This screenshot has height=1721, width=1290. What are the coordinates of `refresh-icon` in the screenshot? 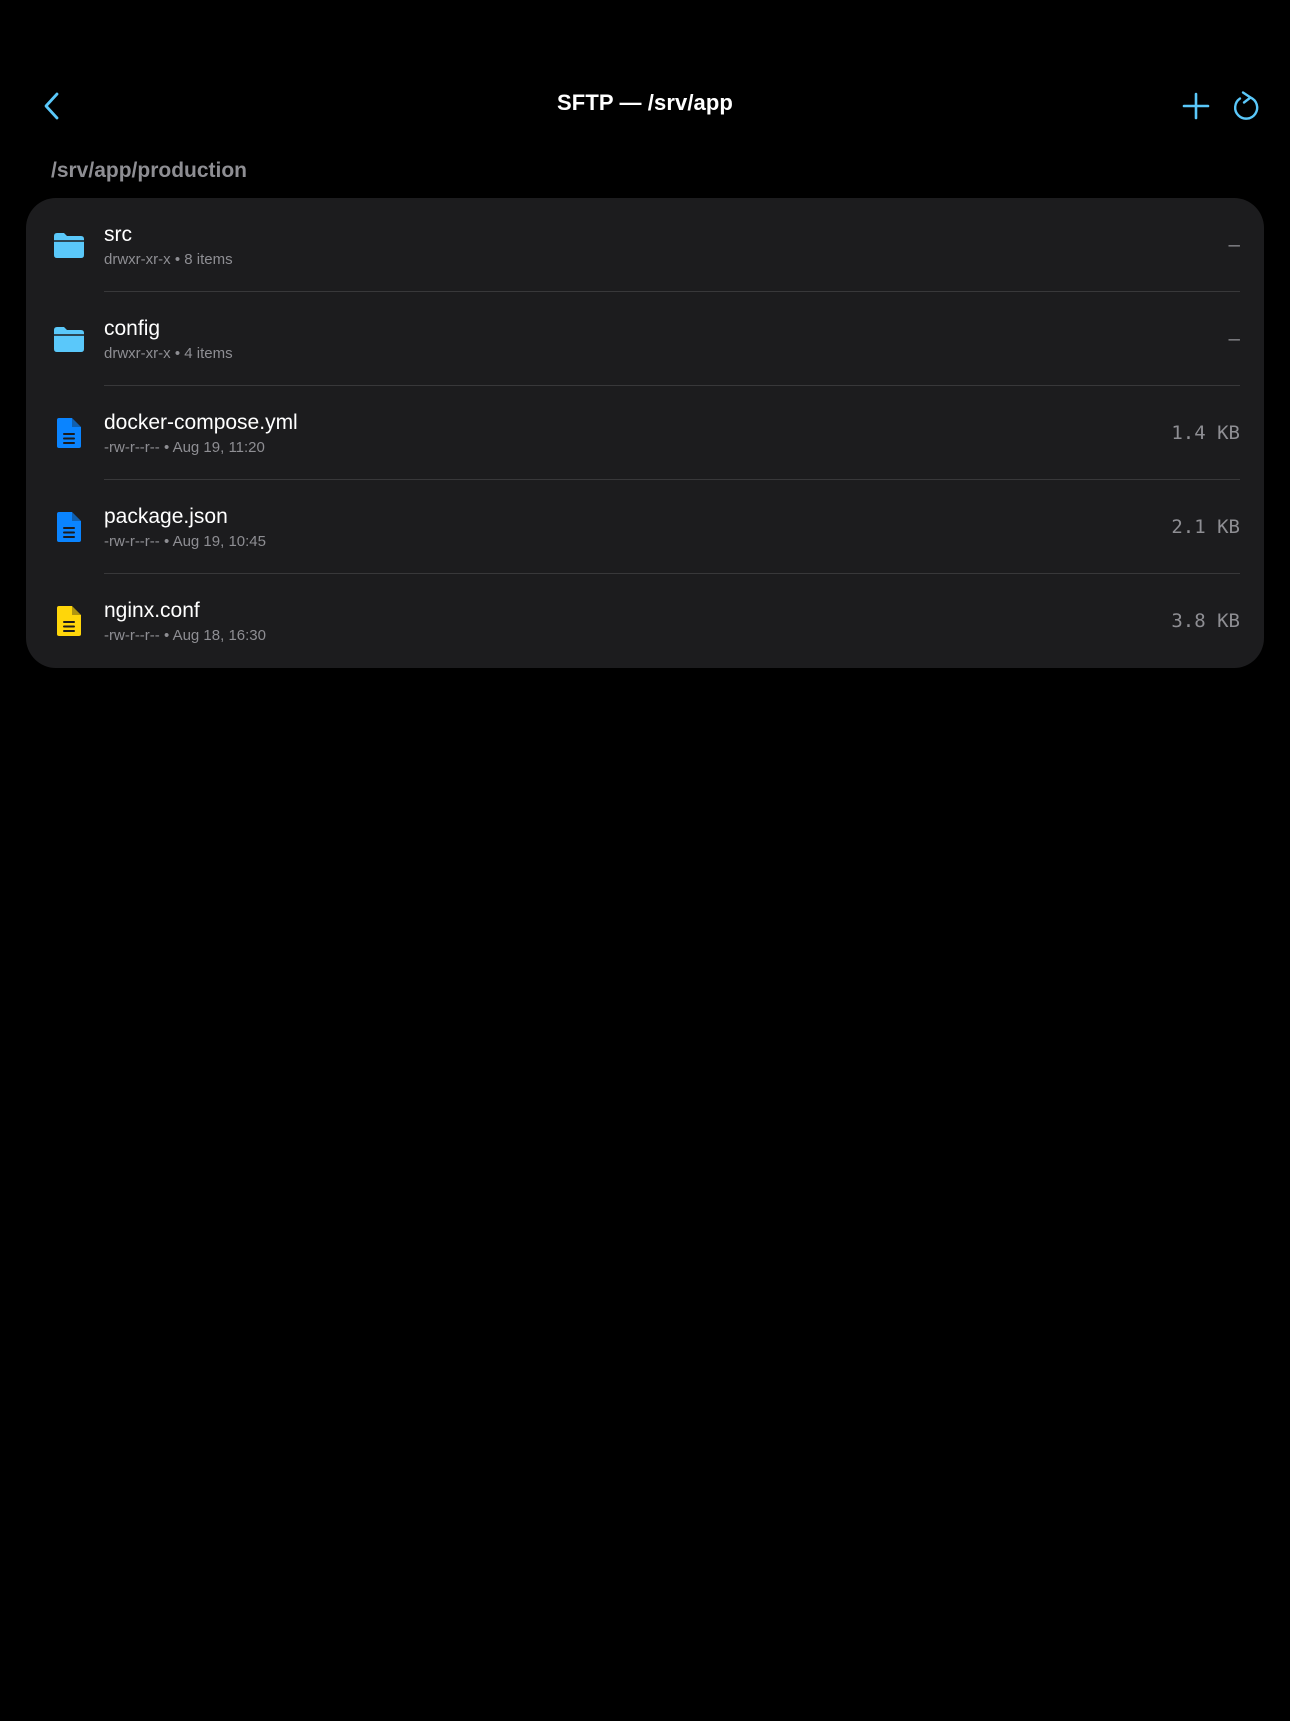 It's located at (1246, 105).